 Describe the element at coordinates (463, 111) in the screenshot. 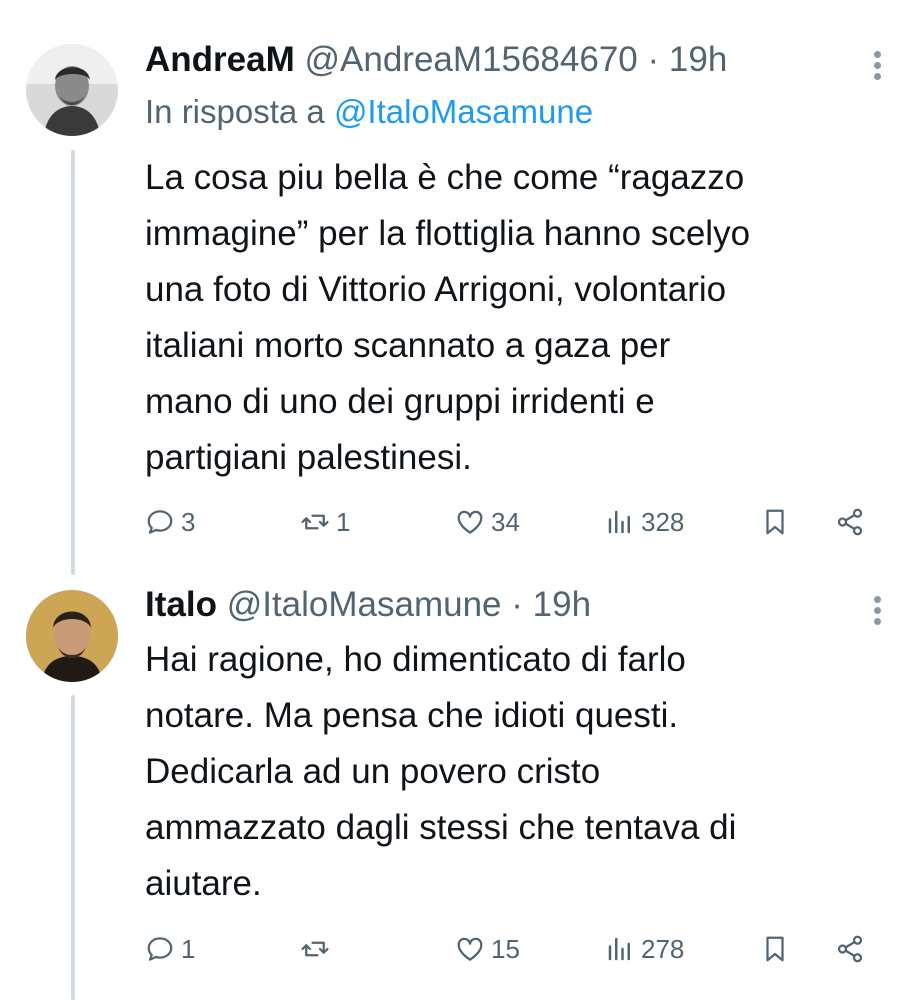

I see `replying-to-link: @ItaloMasamune` at that location.